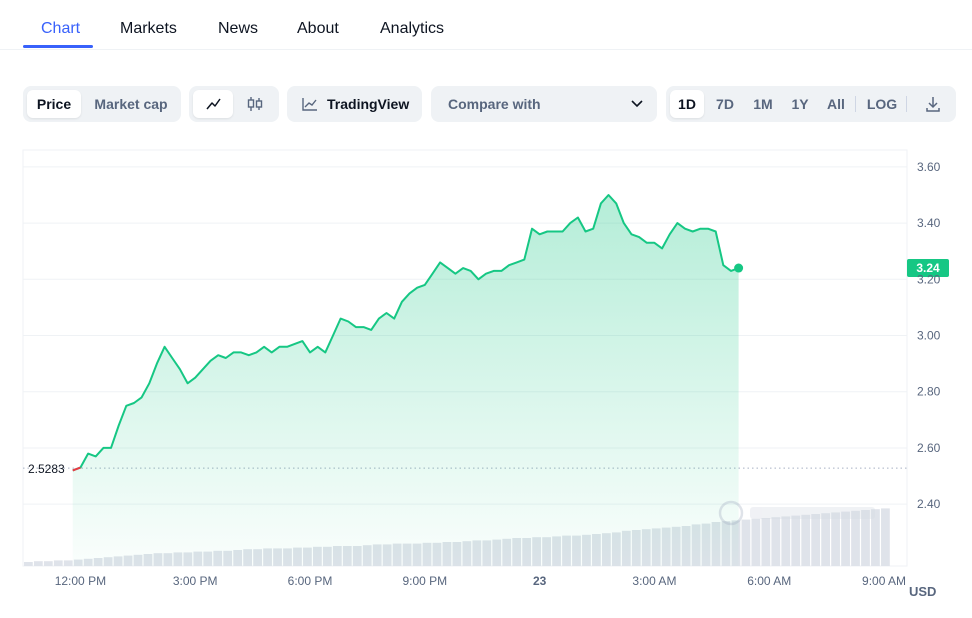 The image size is (972, 618). Describe the element at coordinates (494, 104) in the screenshot. I see `compare-label: Compare with` at that location.